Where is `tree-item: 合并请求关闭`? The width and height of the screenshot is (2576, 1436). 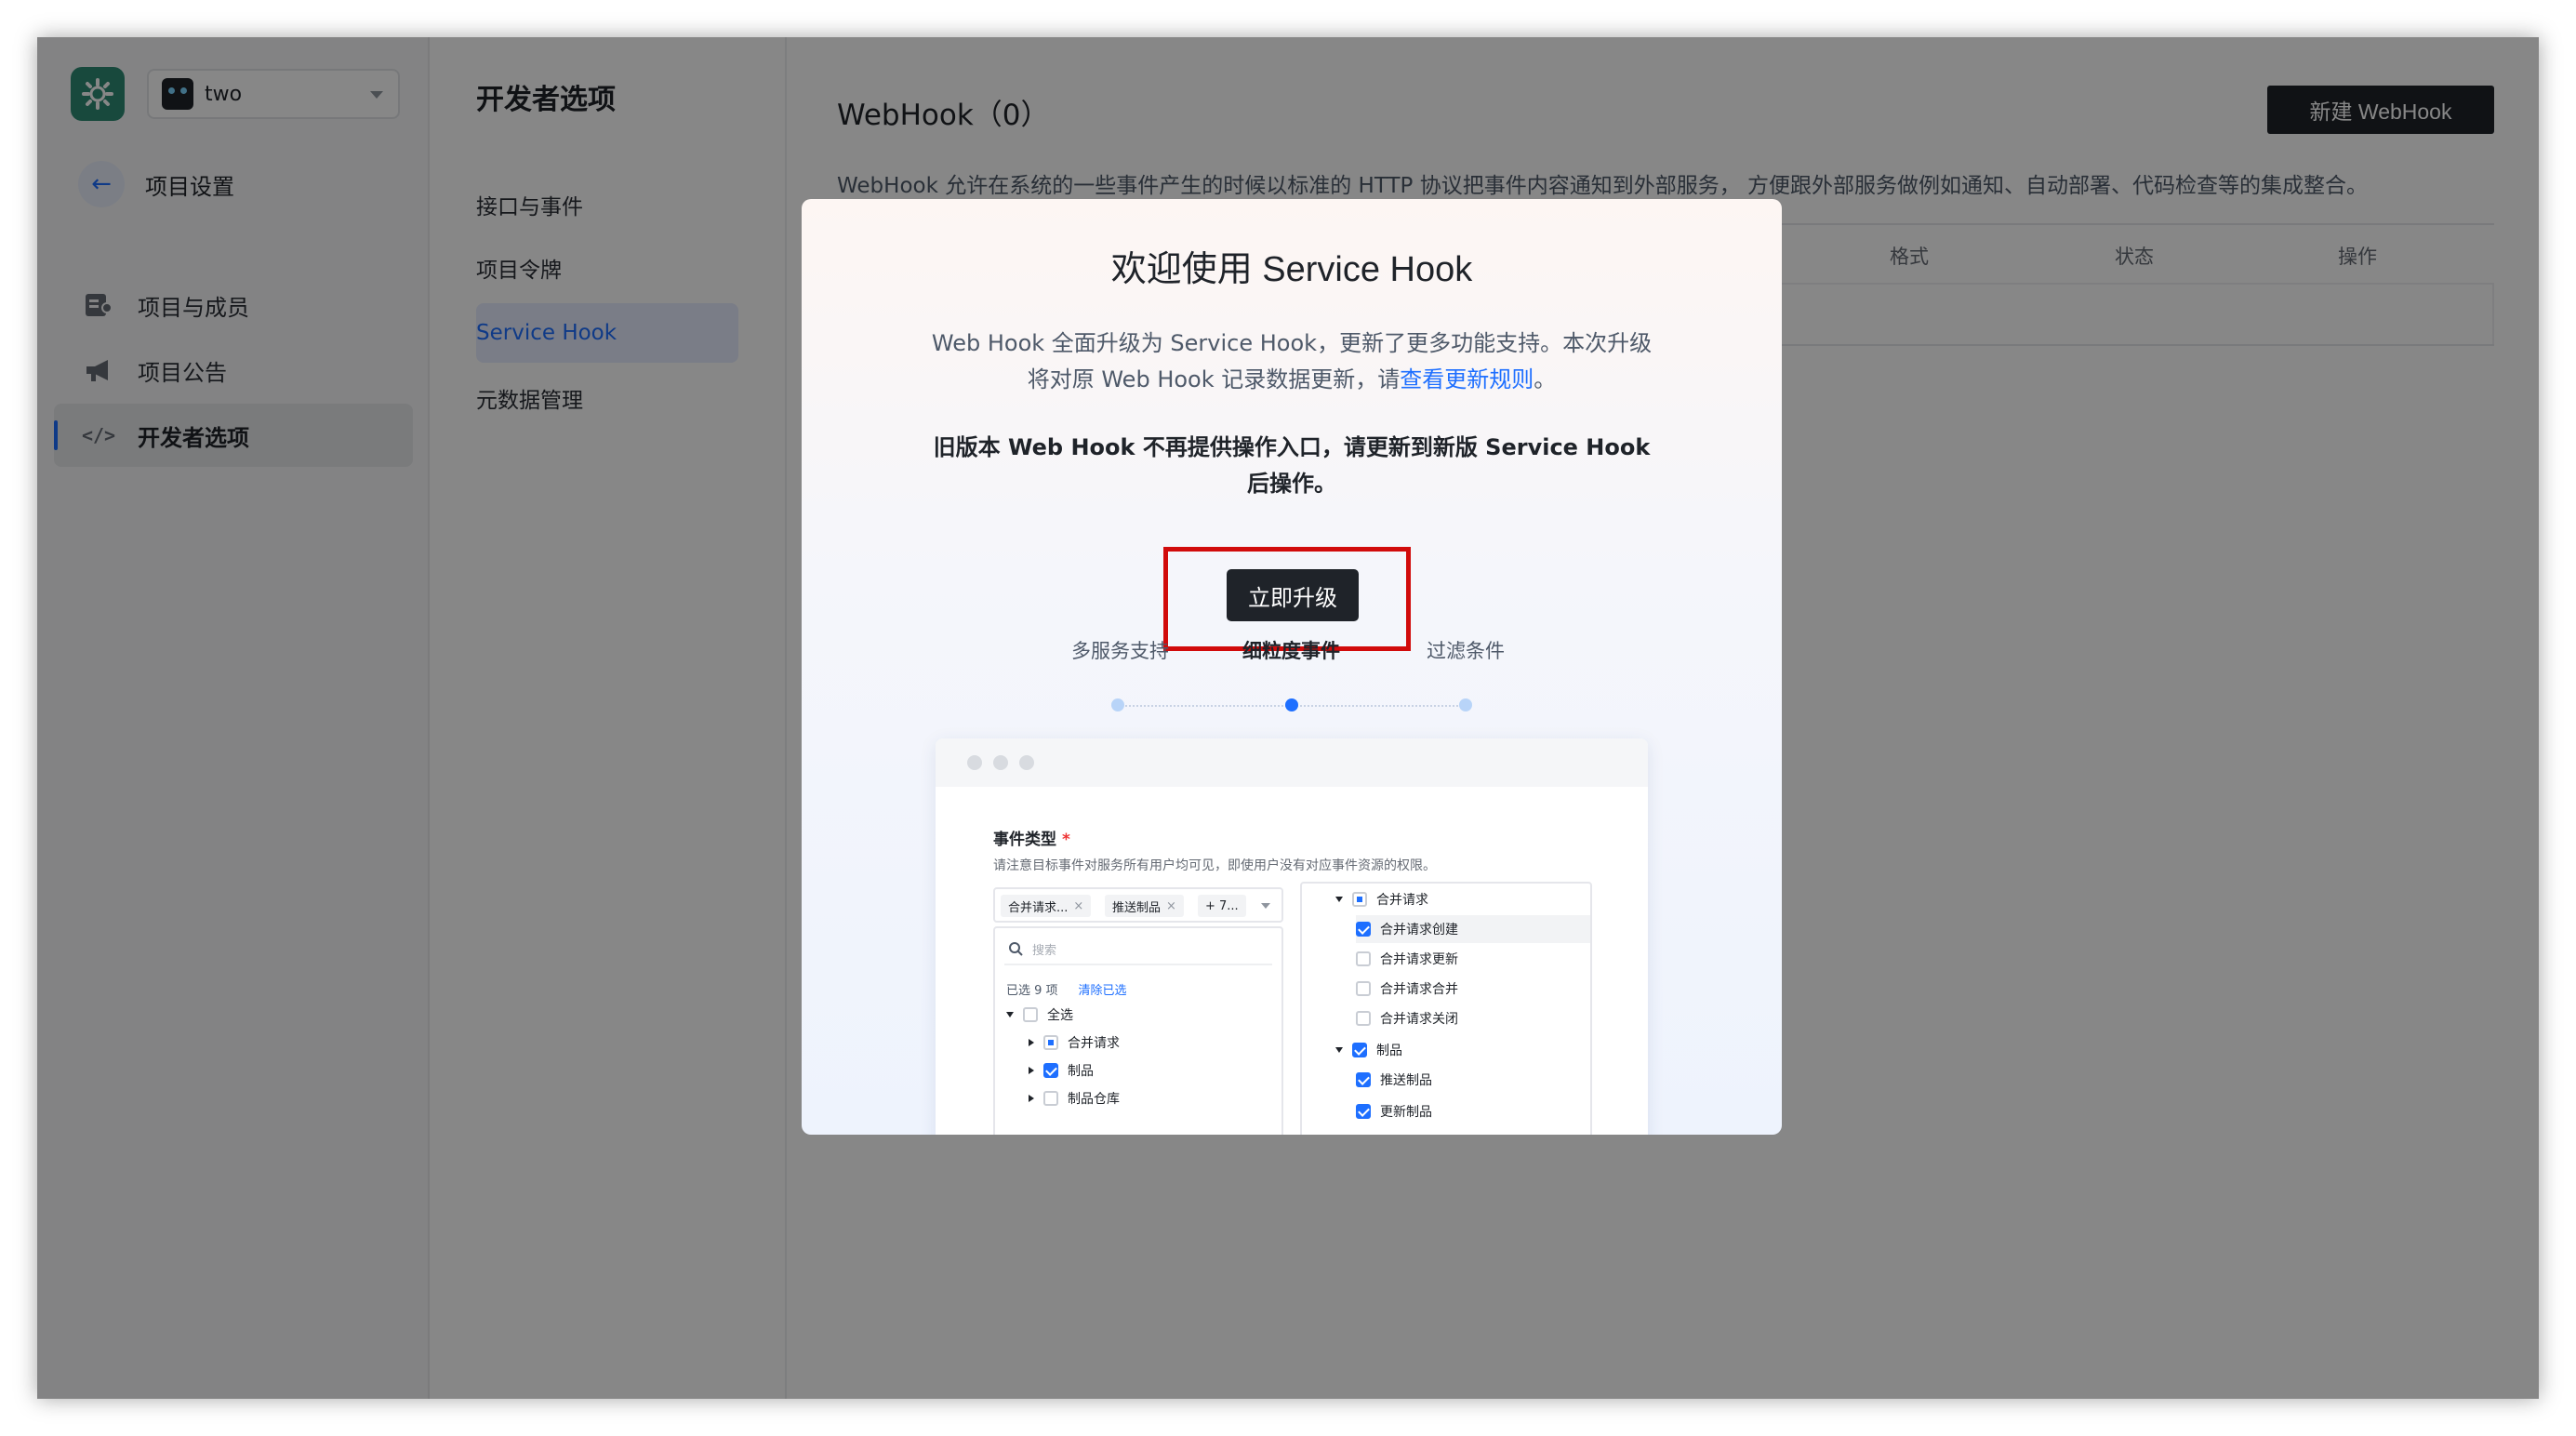
tree-item: 合并请求关闭 is located at coordinates (1407, 1018).